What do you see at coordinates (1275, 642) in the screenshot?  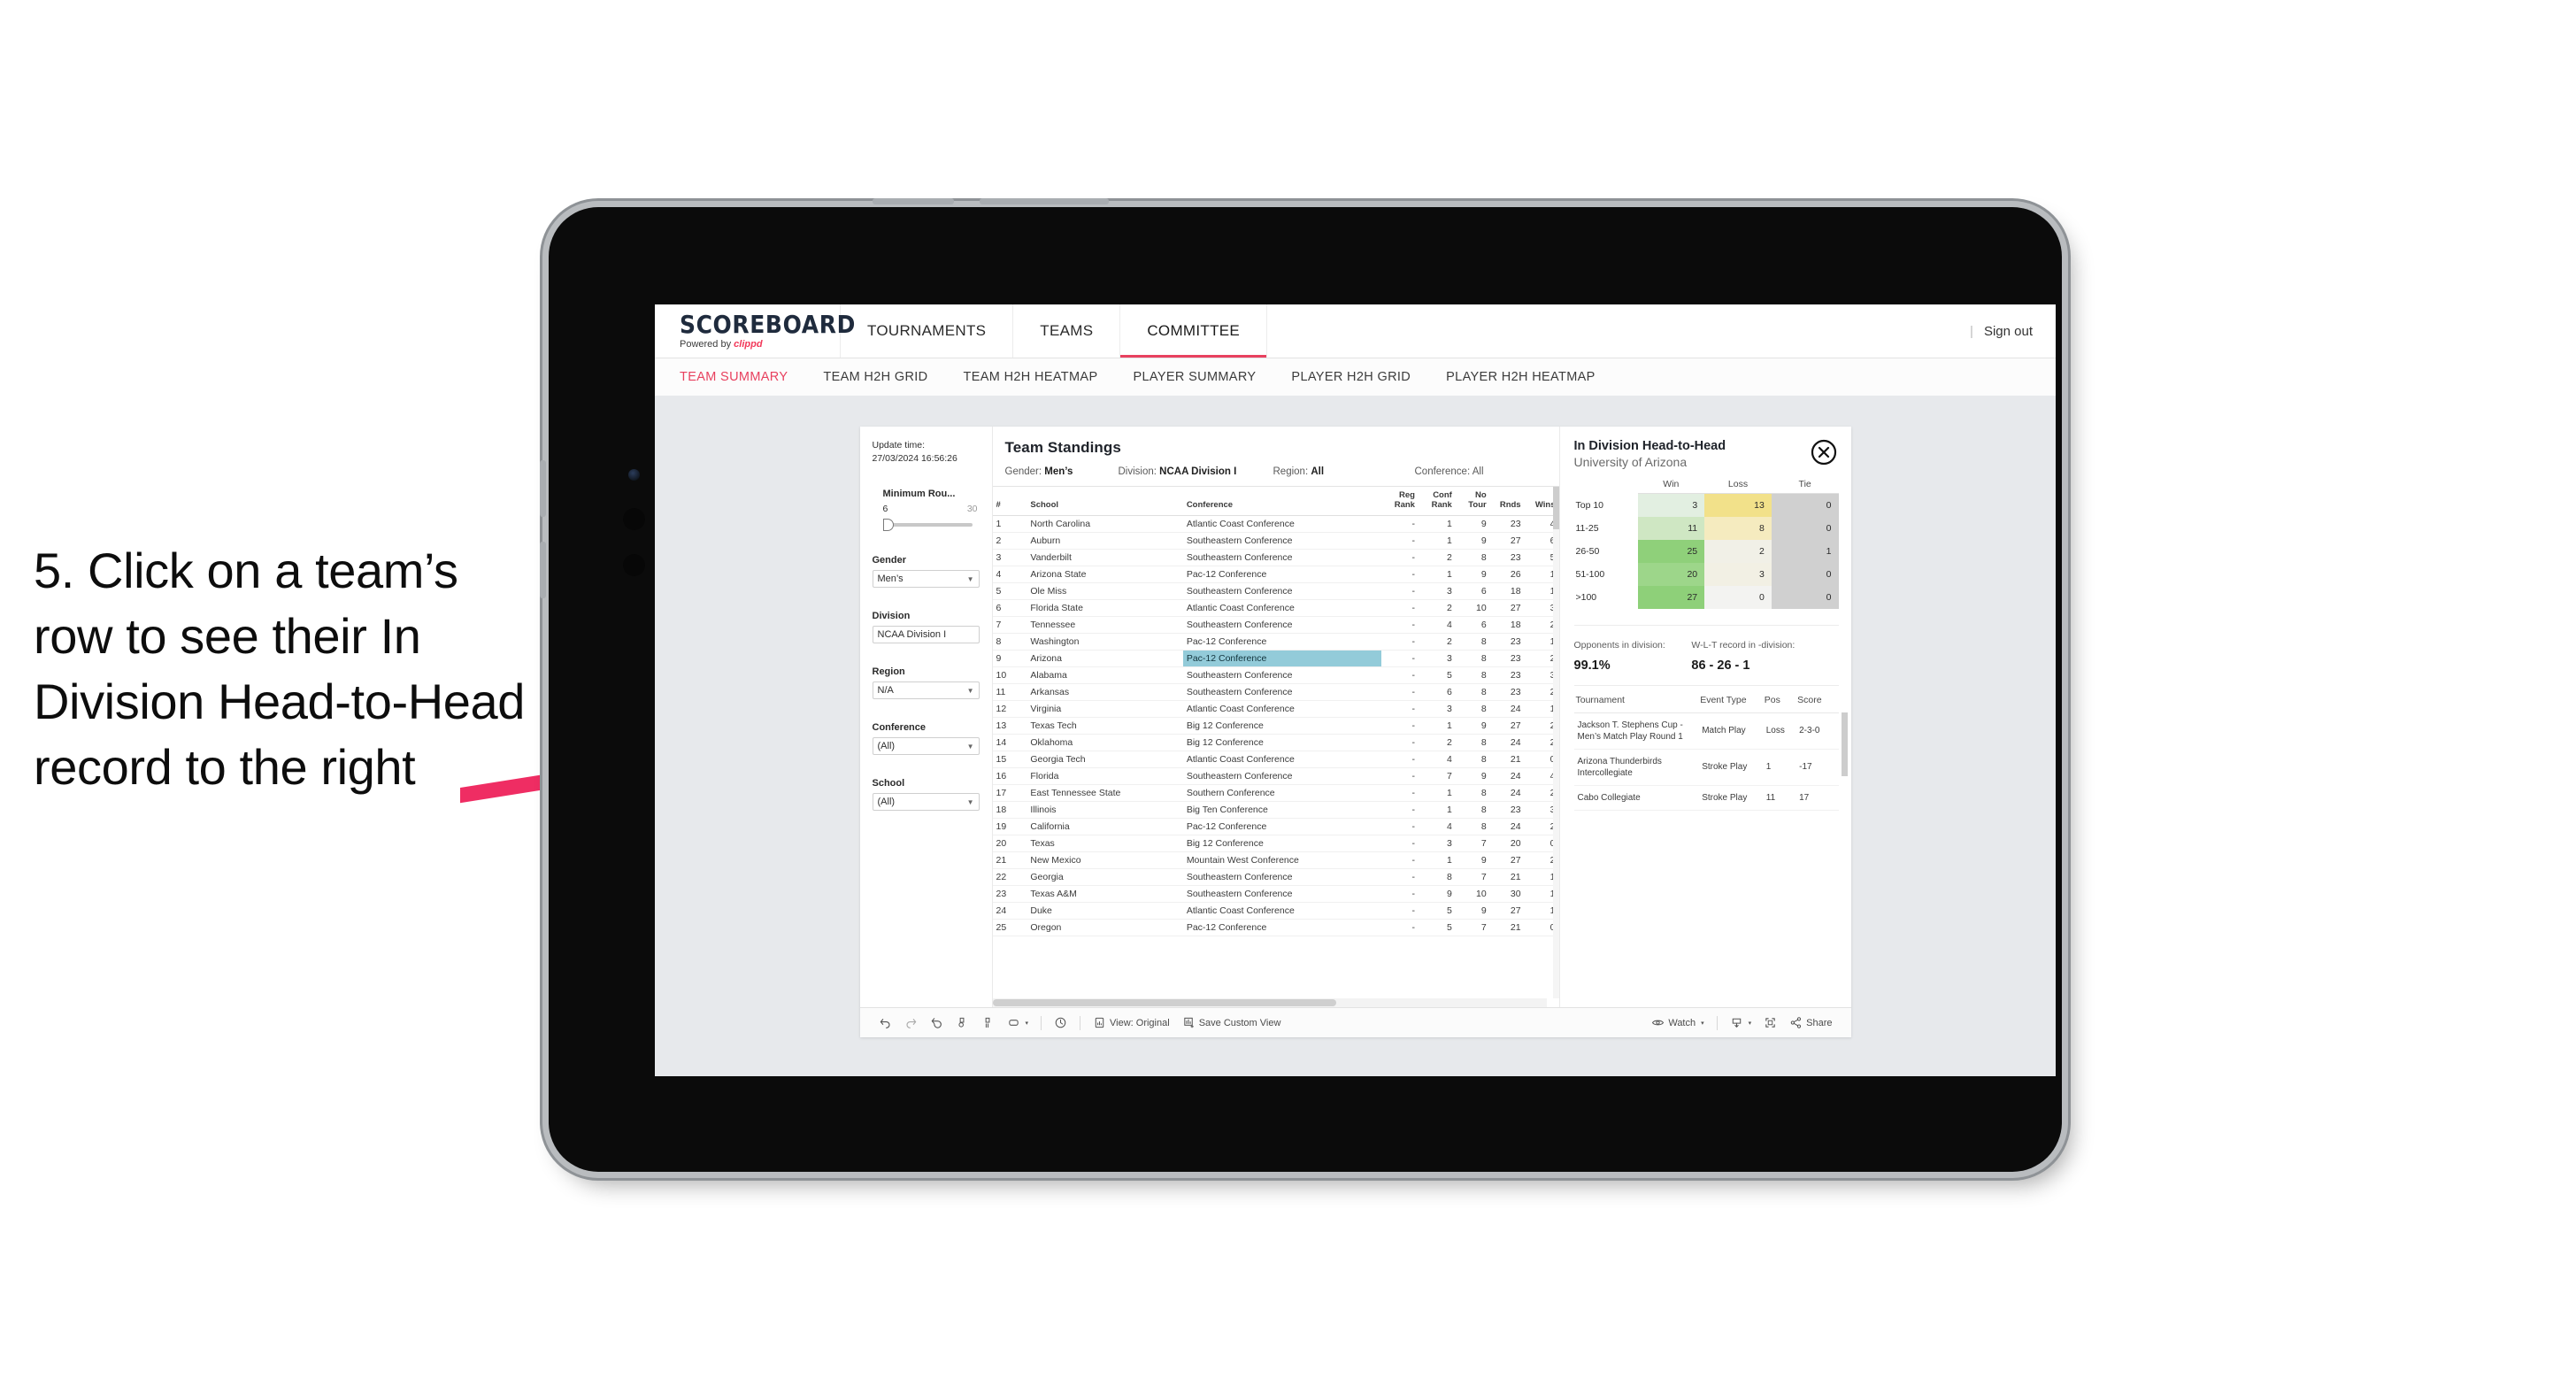 I see `table-row: 8WashingtonPac-12 Conference-28231` at bounding box center [1275, 642].